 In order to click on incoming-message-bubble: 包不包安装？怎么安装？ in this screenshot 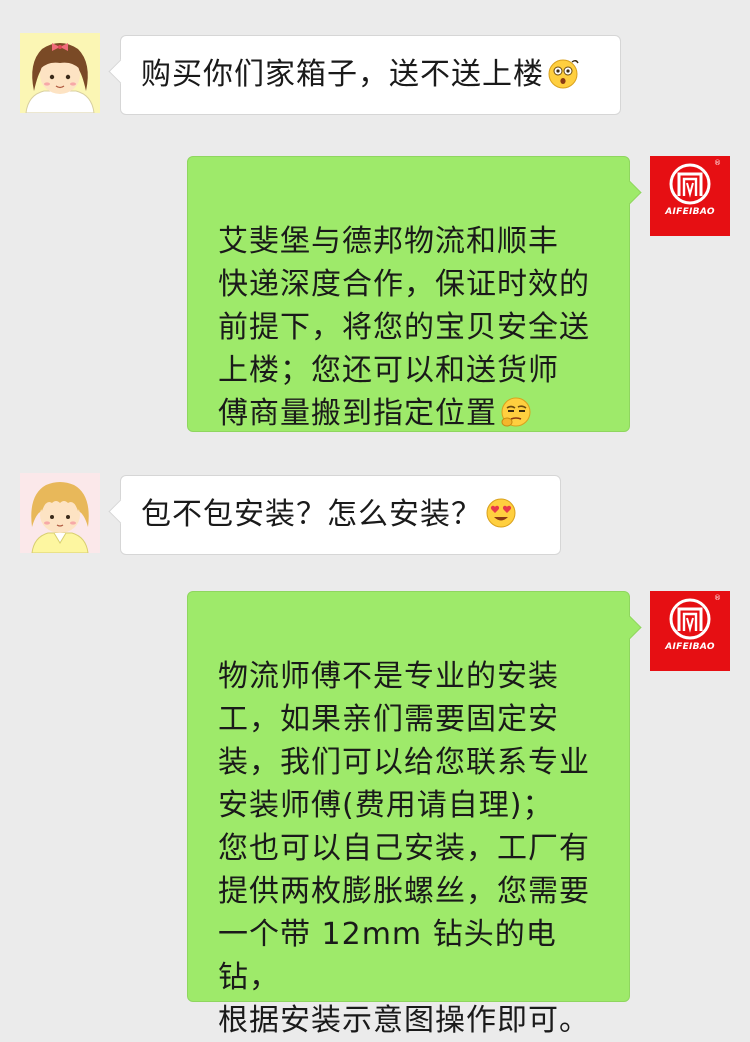, I will do `click(340, 515)`.